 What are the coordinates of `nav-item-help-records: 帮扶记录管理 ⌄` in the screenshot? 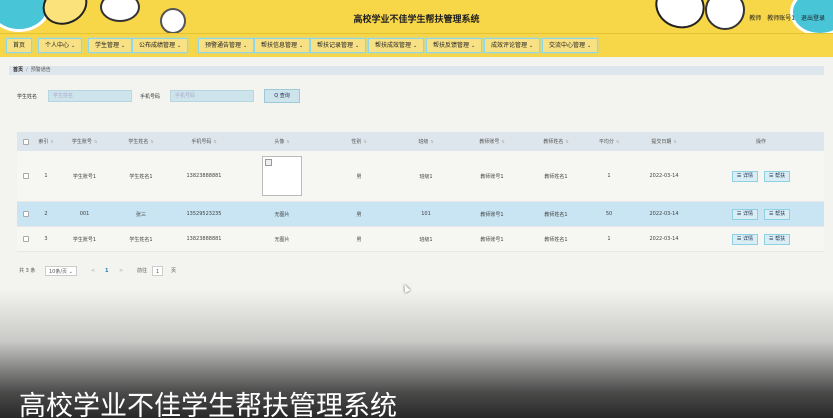 It's located at (338, 45).